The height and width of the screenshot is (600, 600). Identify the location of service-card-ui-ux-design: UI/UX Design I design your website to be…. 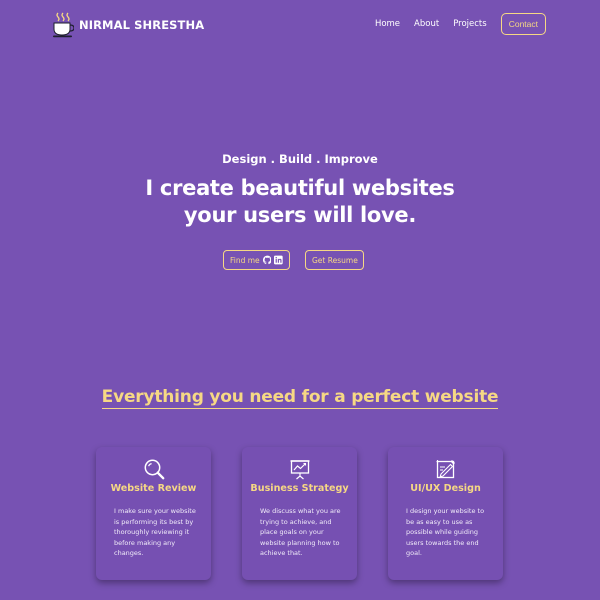
(445, 513).